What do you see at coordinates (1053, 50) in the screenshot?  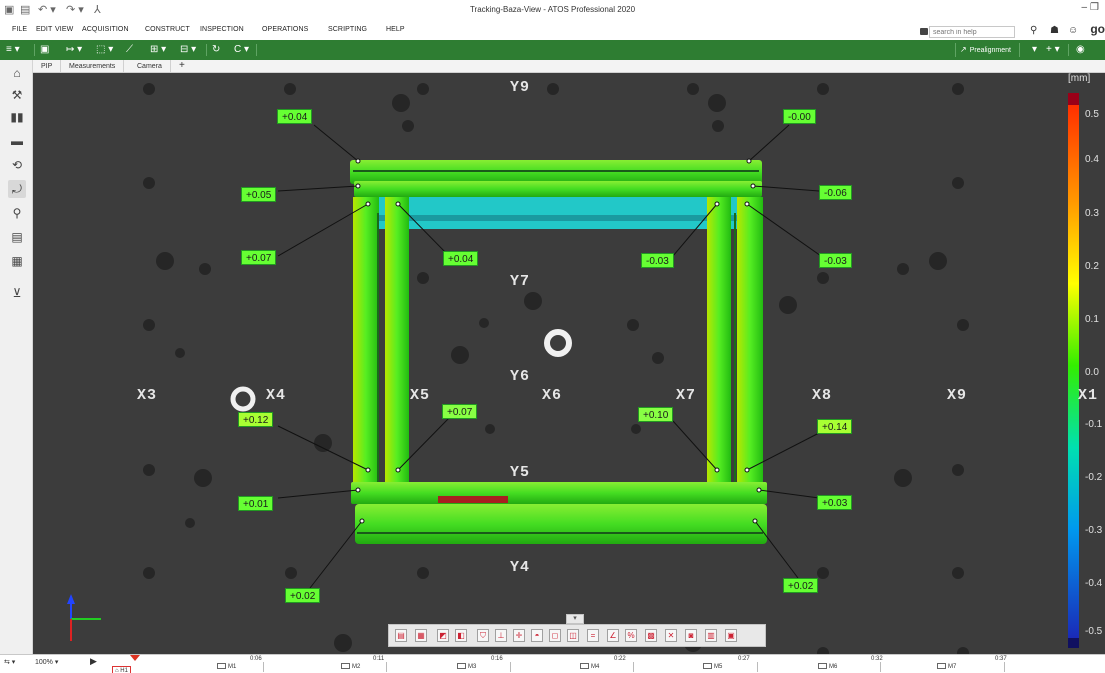 I see `add-icon: + ▾` at bounding box center [1053, 50].